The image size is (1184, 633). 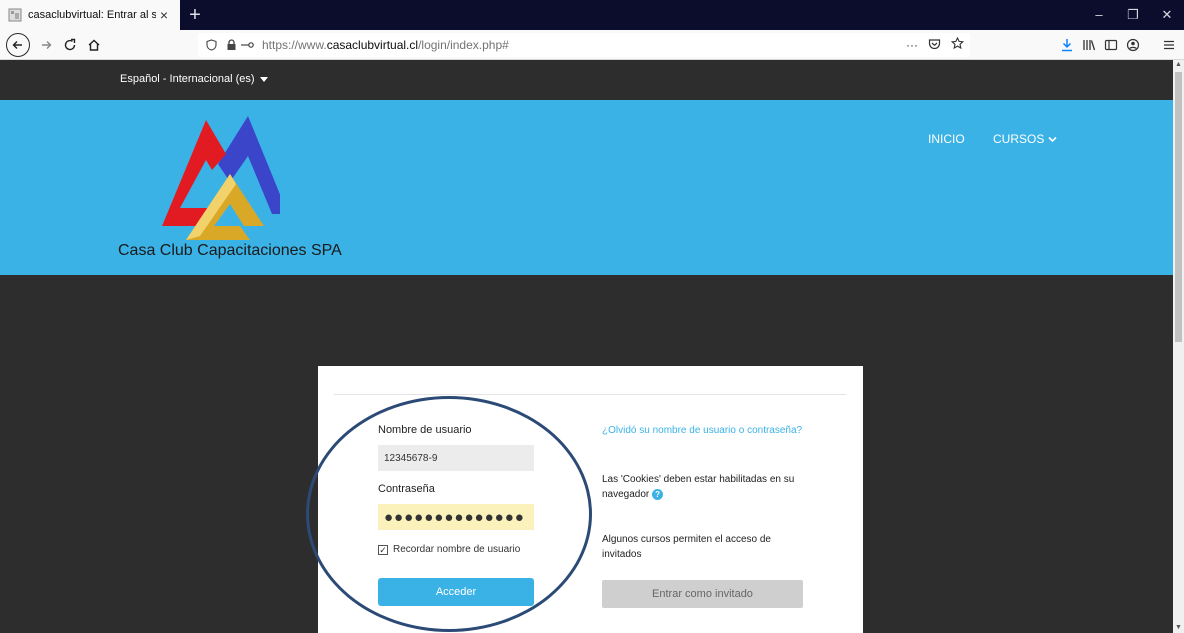 What do you see at coordinates (211, 45) in the screenshot?
I see `shield-icon` at bounding box center [211, 45].